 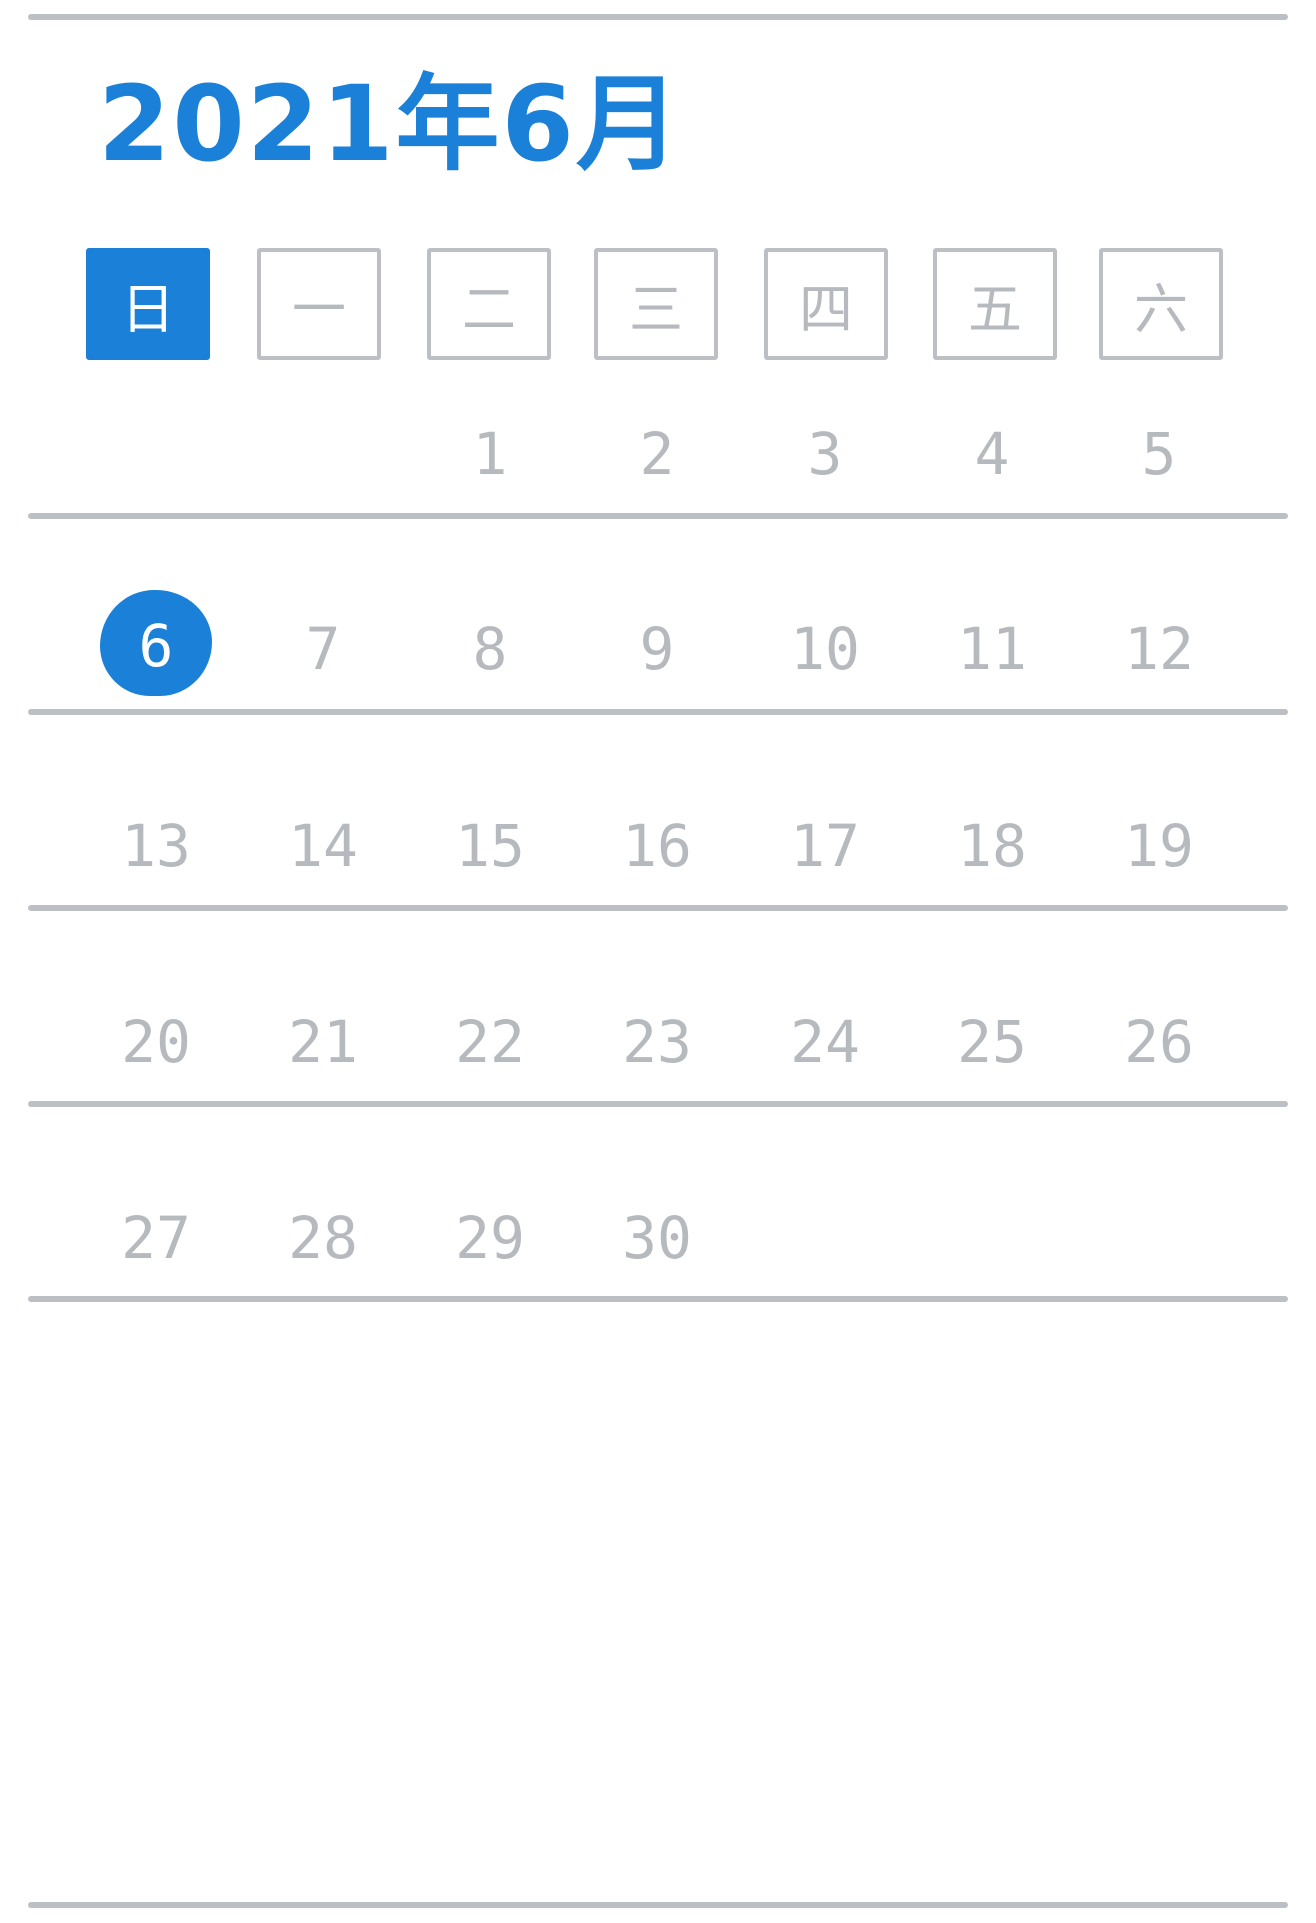 I want to click on day-cell-today: 6, so click(x=156, y=646).